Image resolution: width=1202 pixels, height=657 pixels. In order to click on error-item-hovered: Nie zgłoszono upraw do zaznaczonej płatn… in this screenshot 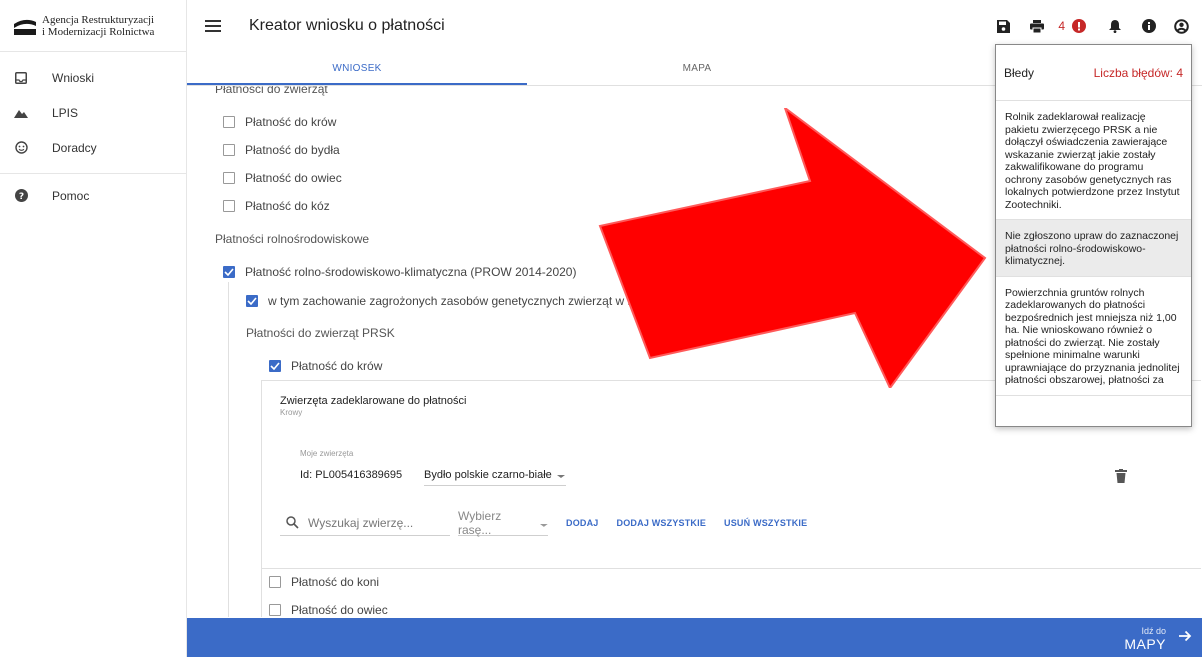, I will do `click(1093, 248)`.